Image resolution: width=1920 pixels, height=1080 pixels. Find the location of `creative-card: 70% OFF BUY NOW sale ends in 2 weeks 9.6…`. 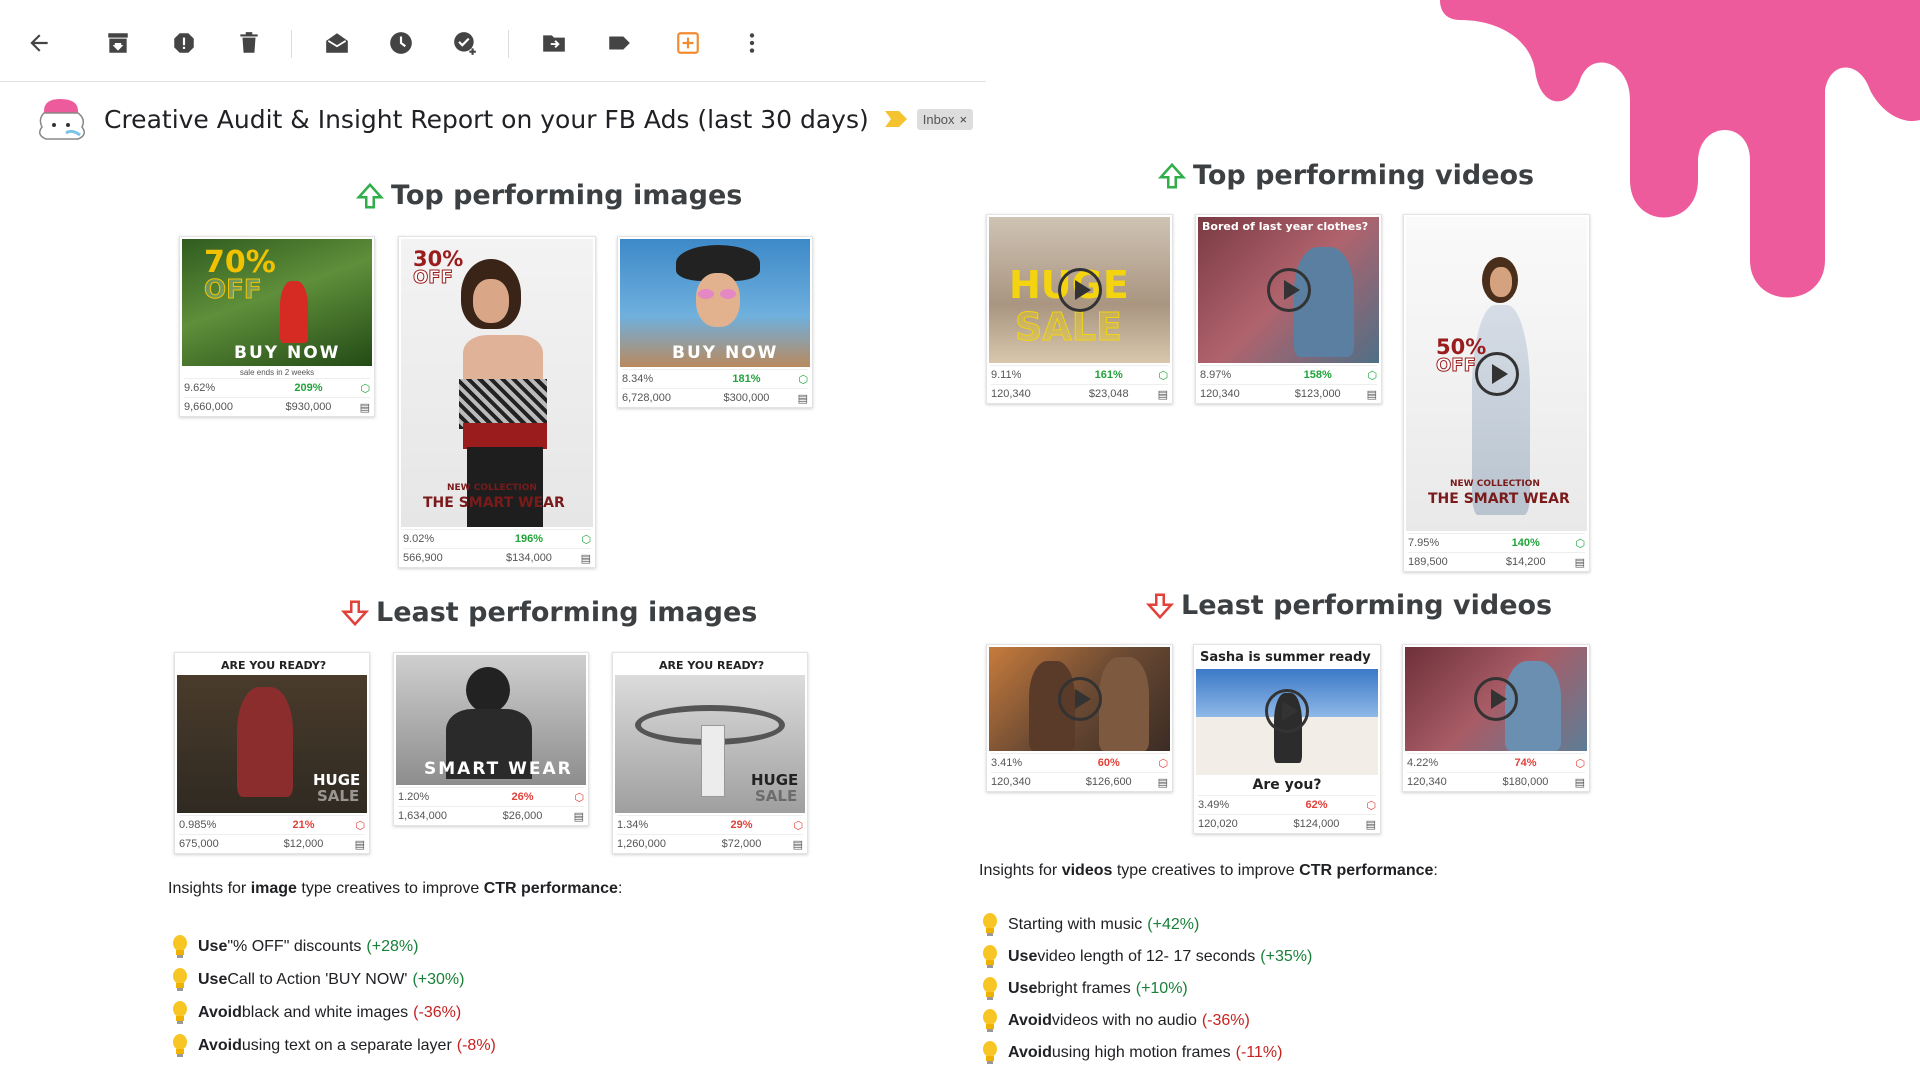

creative-card: 70% OFF BUY NOW sale ends in 2 weeks 9.6… is located at coordinates (277, 326).